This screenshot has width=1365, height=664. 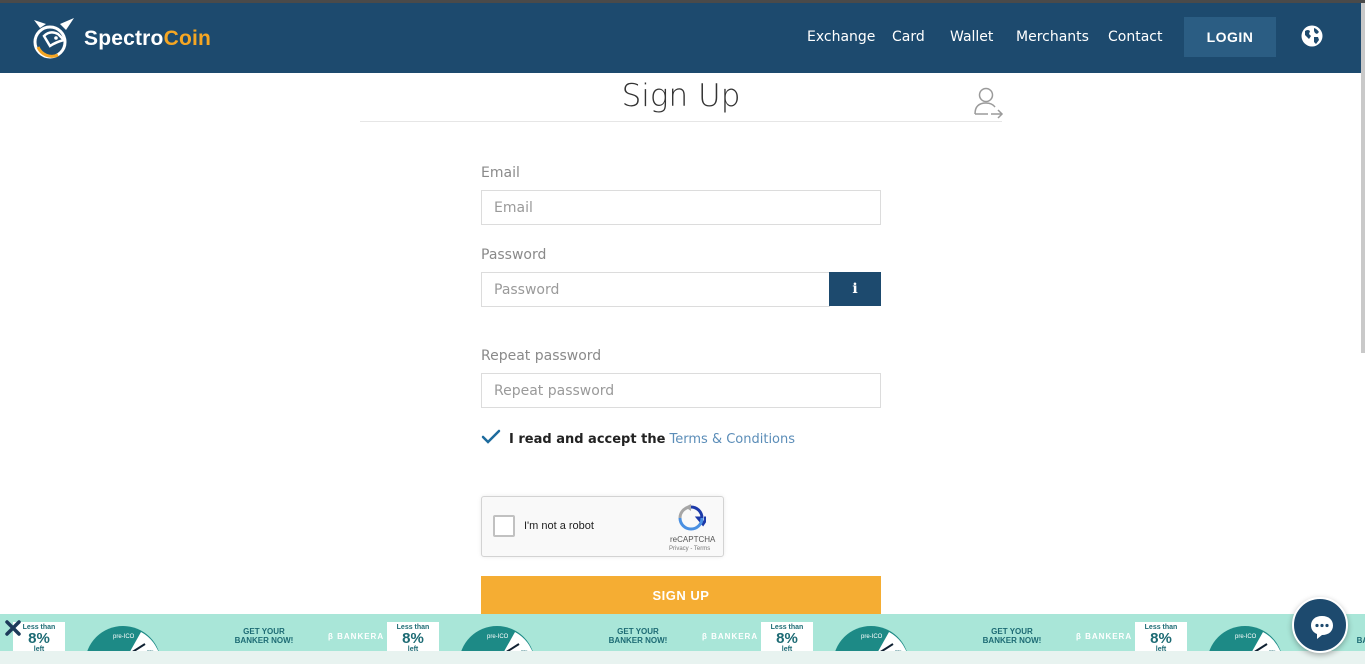 What do you see at coordinates (655, 289) in the screenshot?
I see `password-input` at bounding box center [655, 289].